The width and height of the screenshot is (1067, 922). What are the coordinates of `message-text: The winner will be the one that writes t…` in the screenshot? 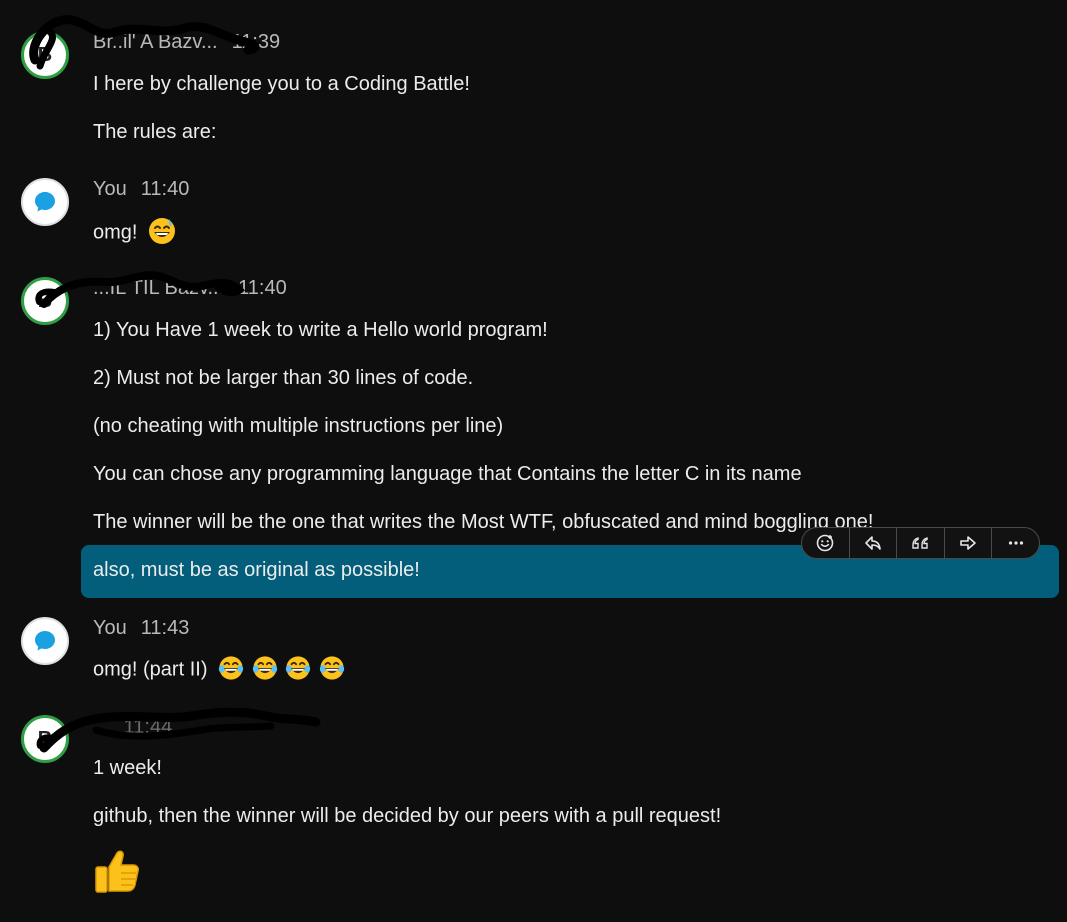 It's located at (483, 522).